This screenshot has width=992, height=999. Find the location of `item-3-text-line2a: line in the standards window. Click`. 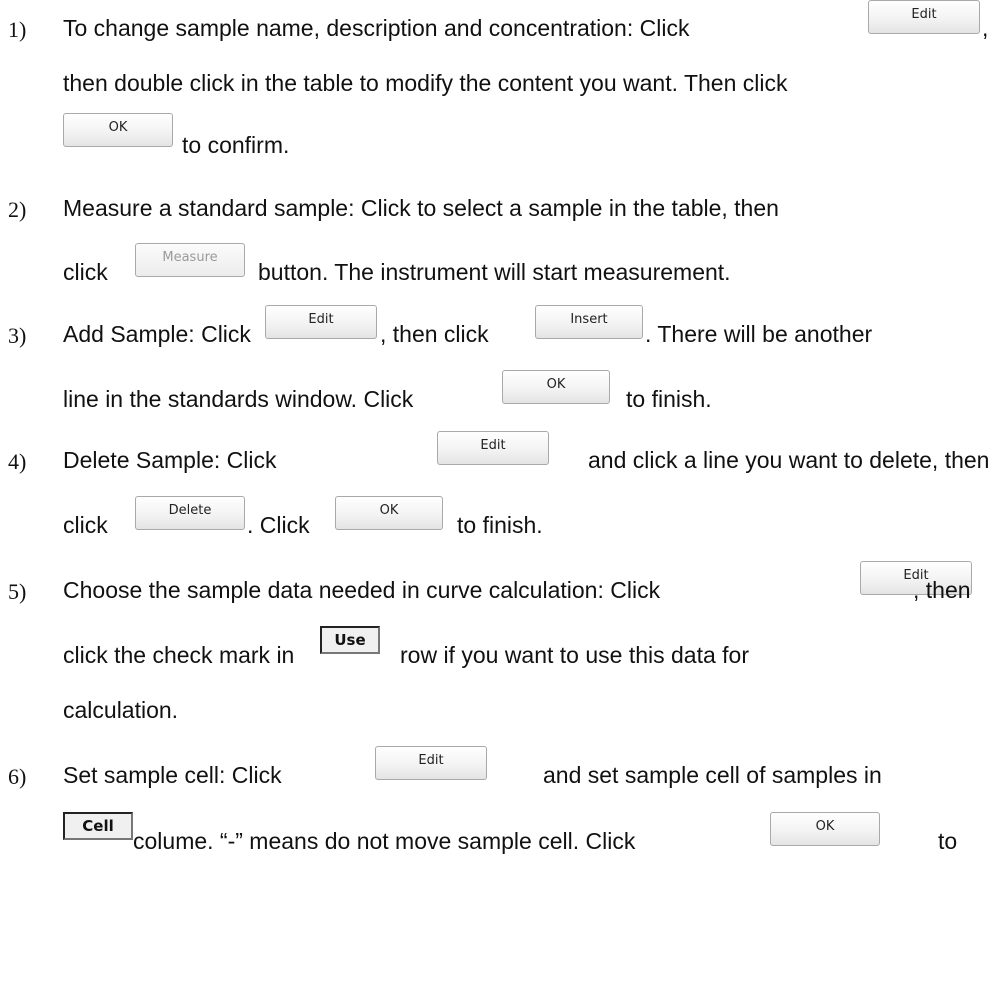

item-3-text-line2a: line in the standards window. Click is located at coordinates (238, 399).